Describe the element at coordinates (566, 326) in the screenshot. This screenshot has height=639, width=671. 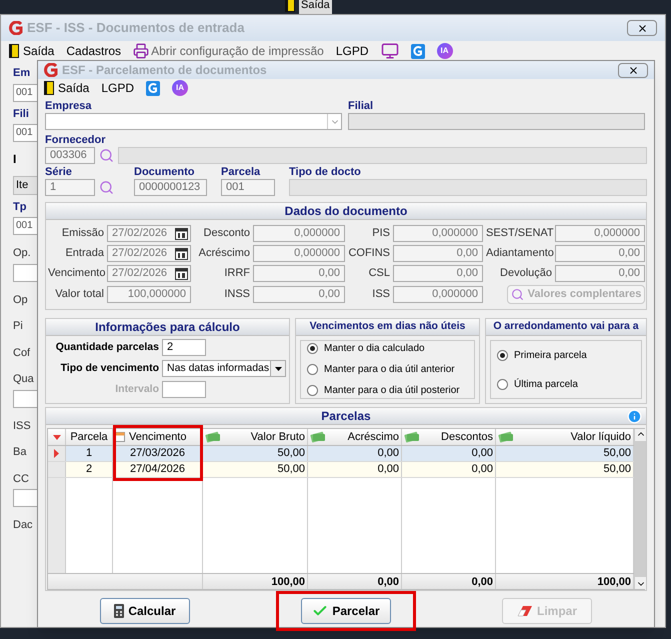
I see `section-title: O arredondamento vai para a` at that location.